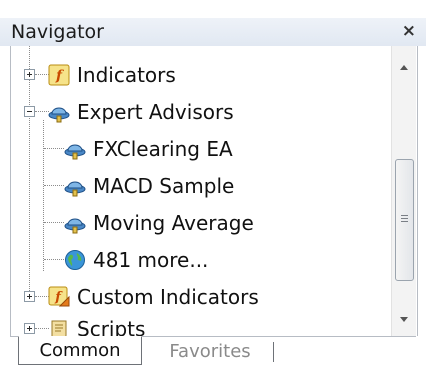 This screenshot has width=426, height=376. Describe the element at coordinates (164, 185) in the screenshot. I see `tree-item-label: MACD Sample` at that location.